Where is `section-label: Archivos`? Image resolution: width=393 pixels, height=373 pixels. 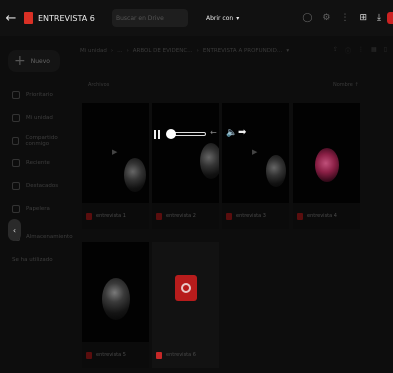 section-label: Archivos is located at coordinates (99, 85).